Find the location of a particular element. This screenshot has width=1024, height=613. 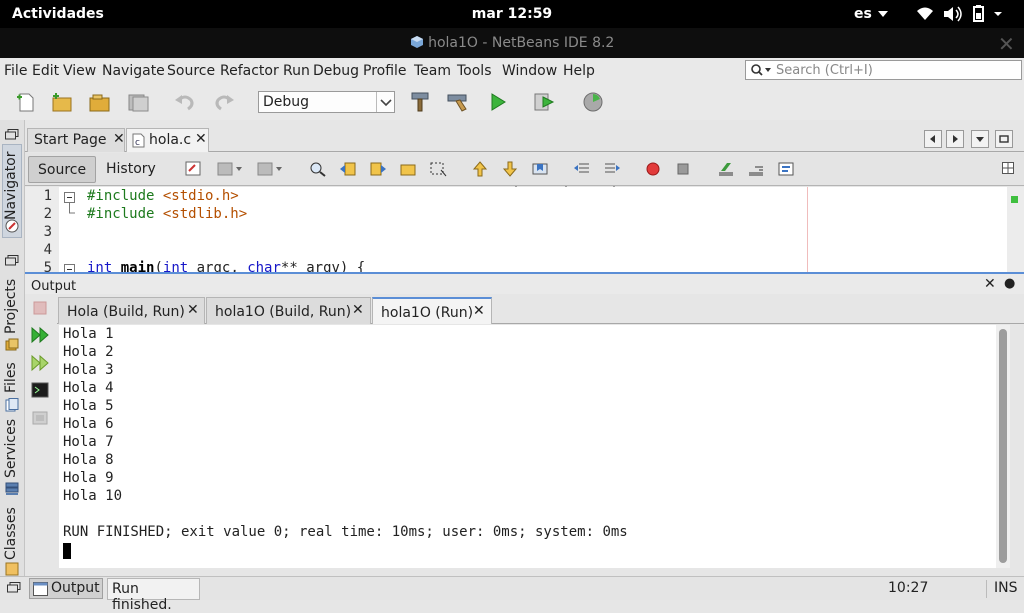

rerun-with-arguments-icon is located at coordinates (40, 363).